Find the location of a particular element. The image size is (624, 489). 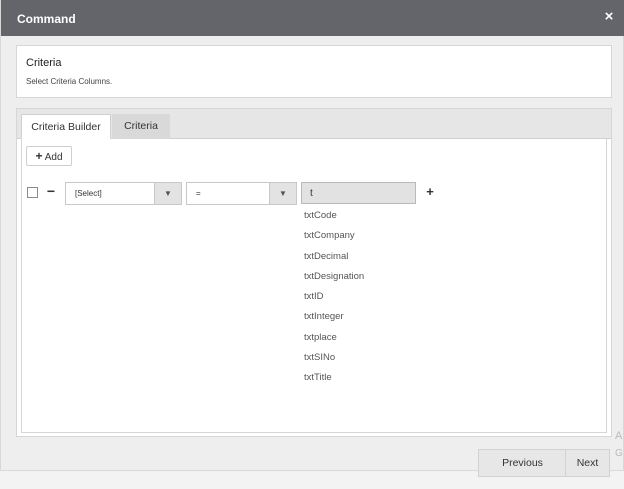

autocomplete-item: txtID is located at coordinates (364, 297).